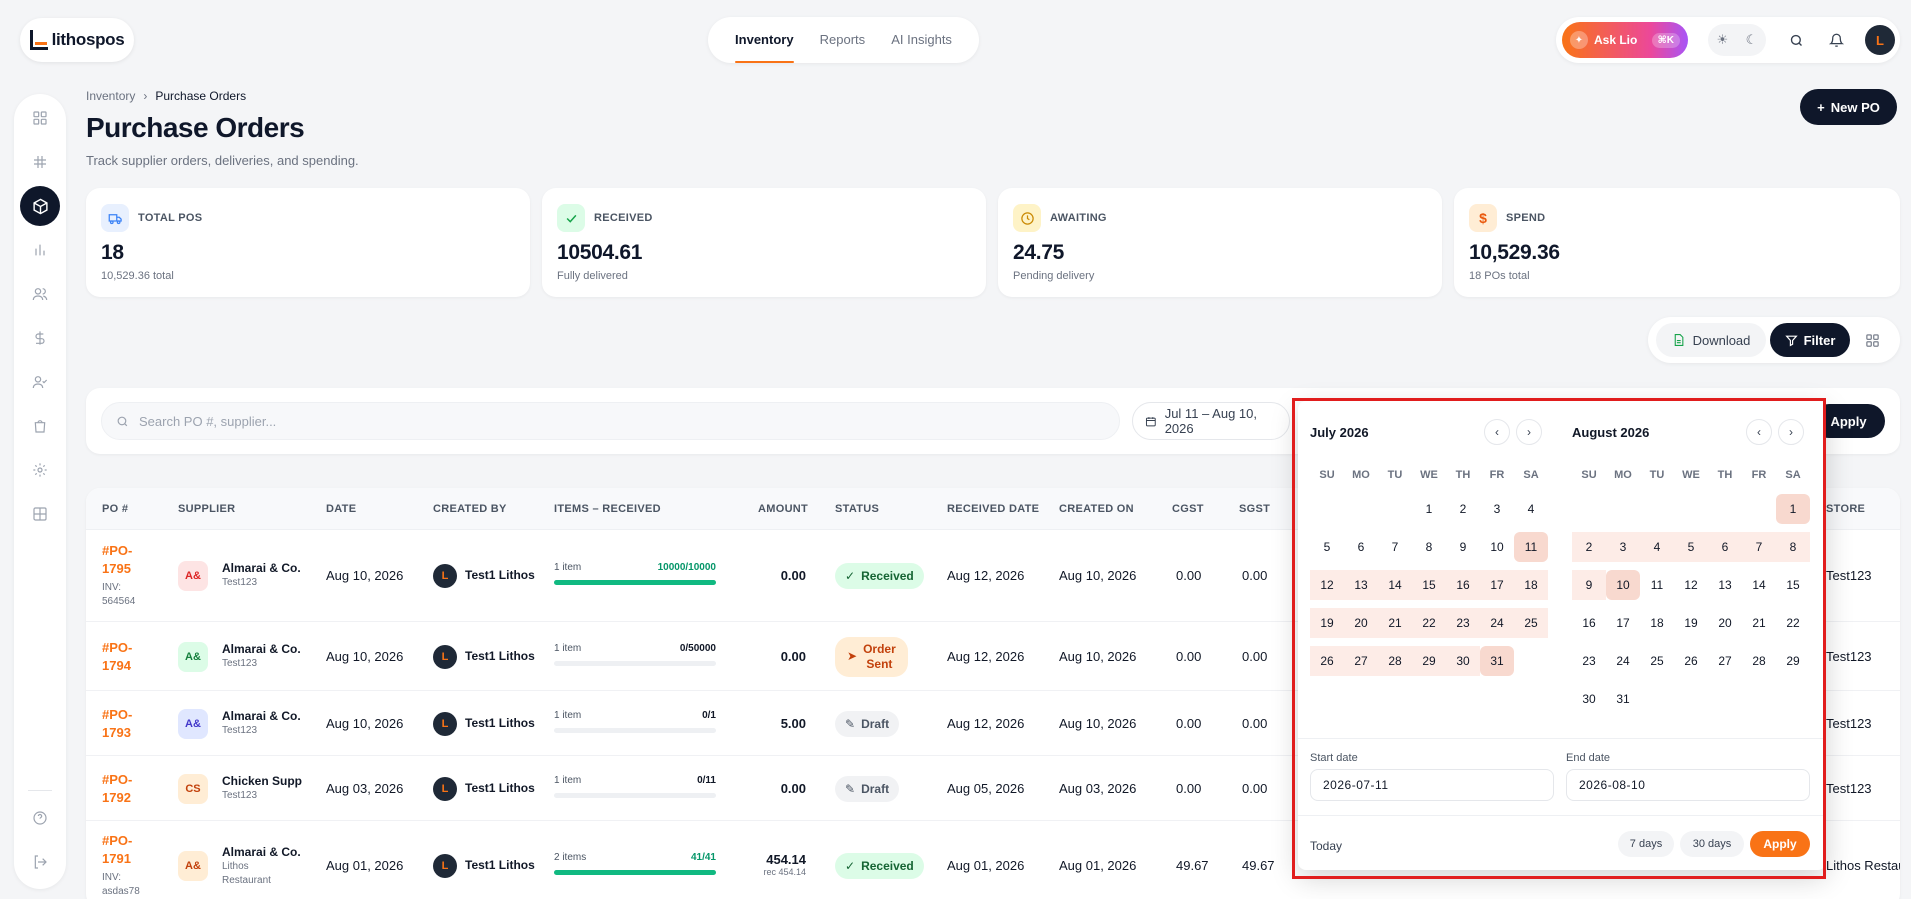 This screenshot has height=899, width=1911. What do you see at coordinates (116, 732) in the screenshot?
I see `po-id: 1793` at bounding box center [116, 732].